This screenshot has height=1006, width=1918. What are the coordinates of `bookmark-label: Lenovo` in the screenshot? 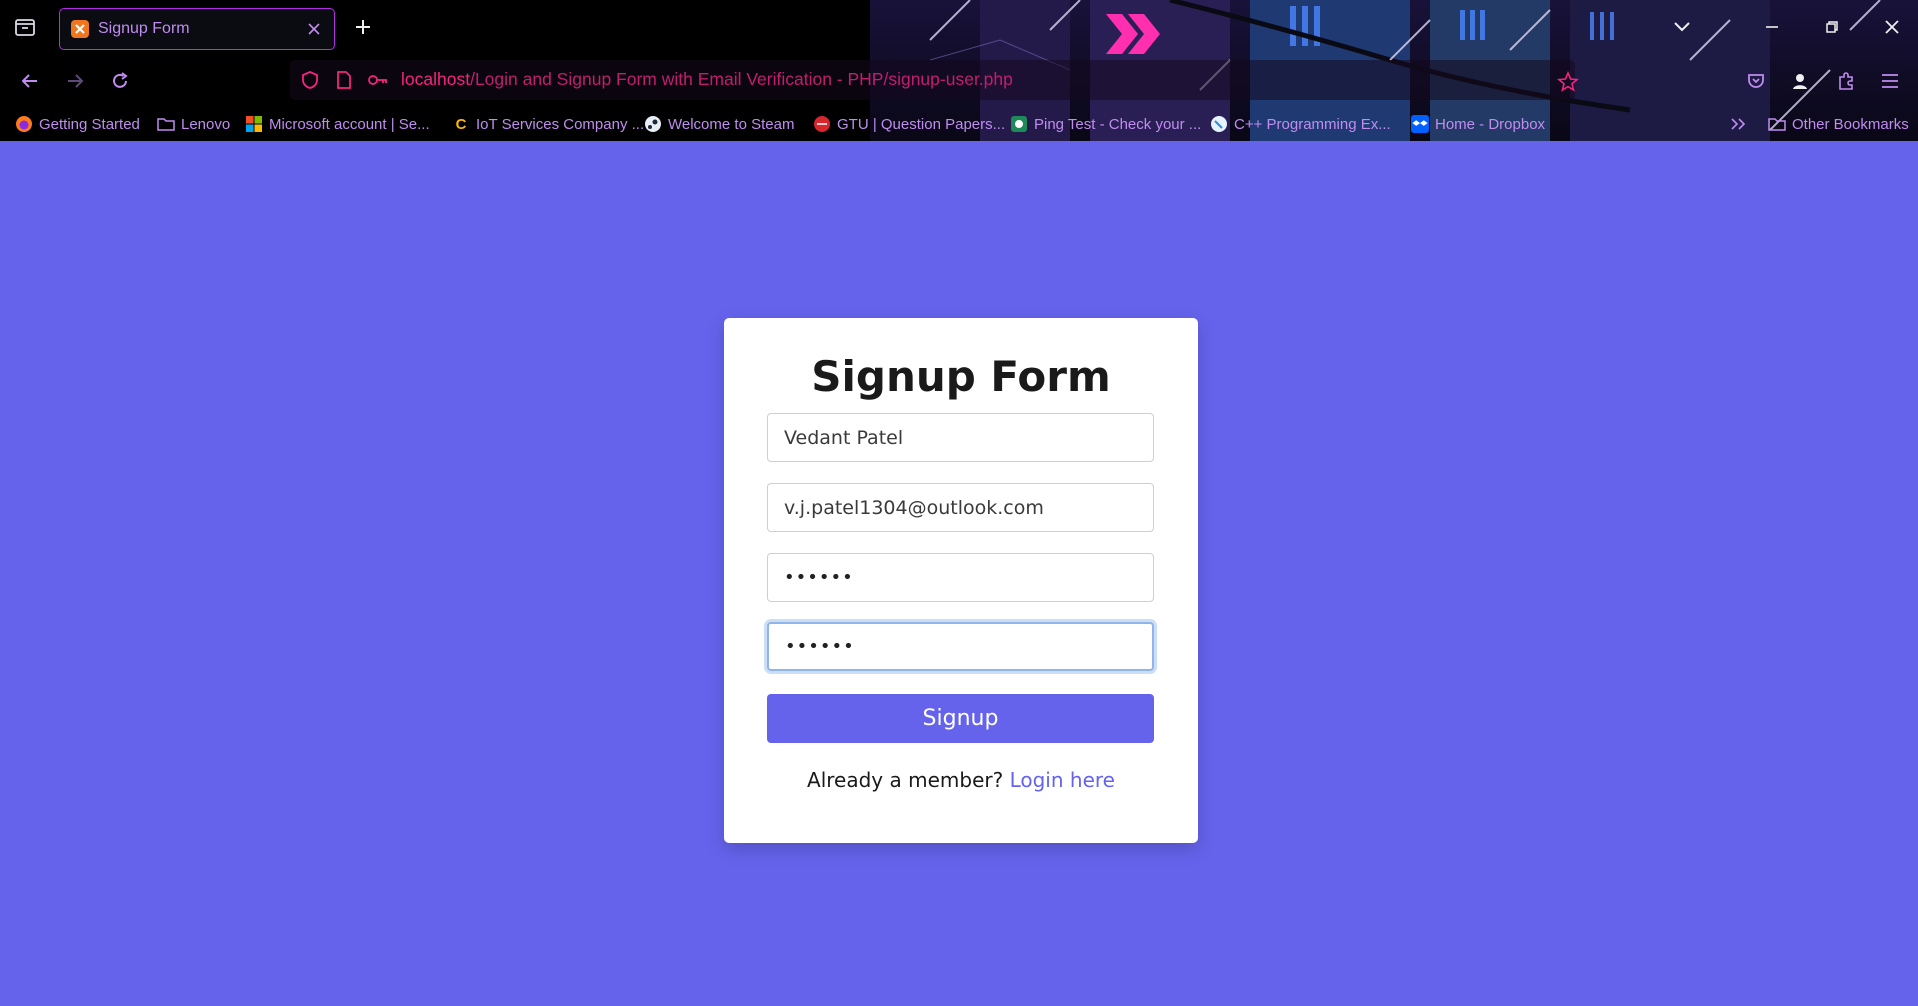 It's located at (206, 124).